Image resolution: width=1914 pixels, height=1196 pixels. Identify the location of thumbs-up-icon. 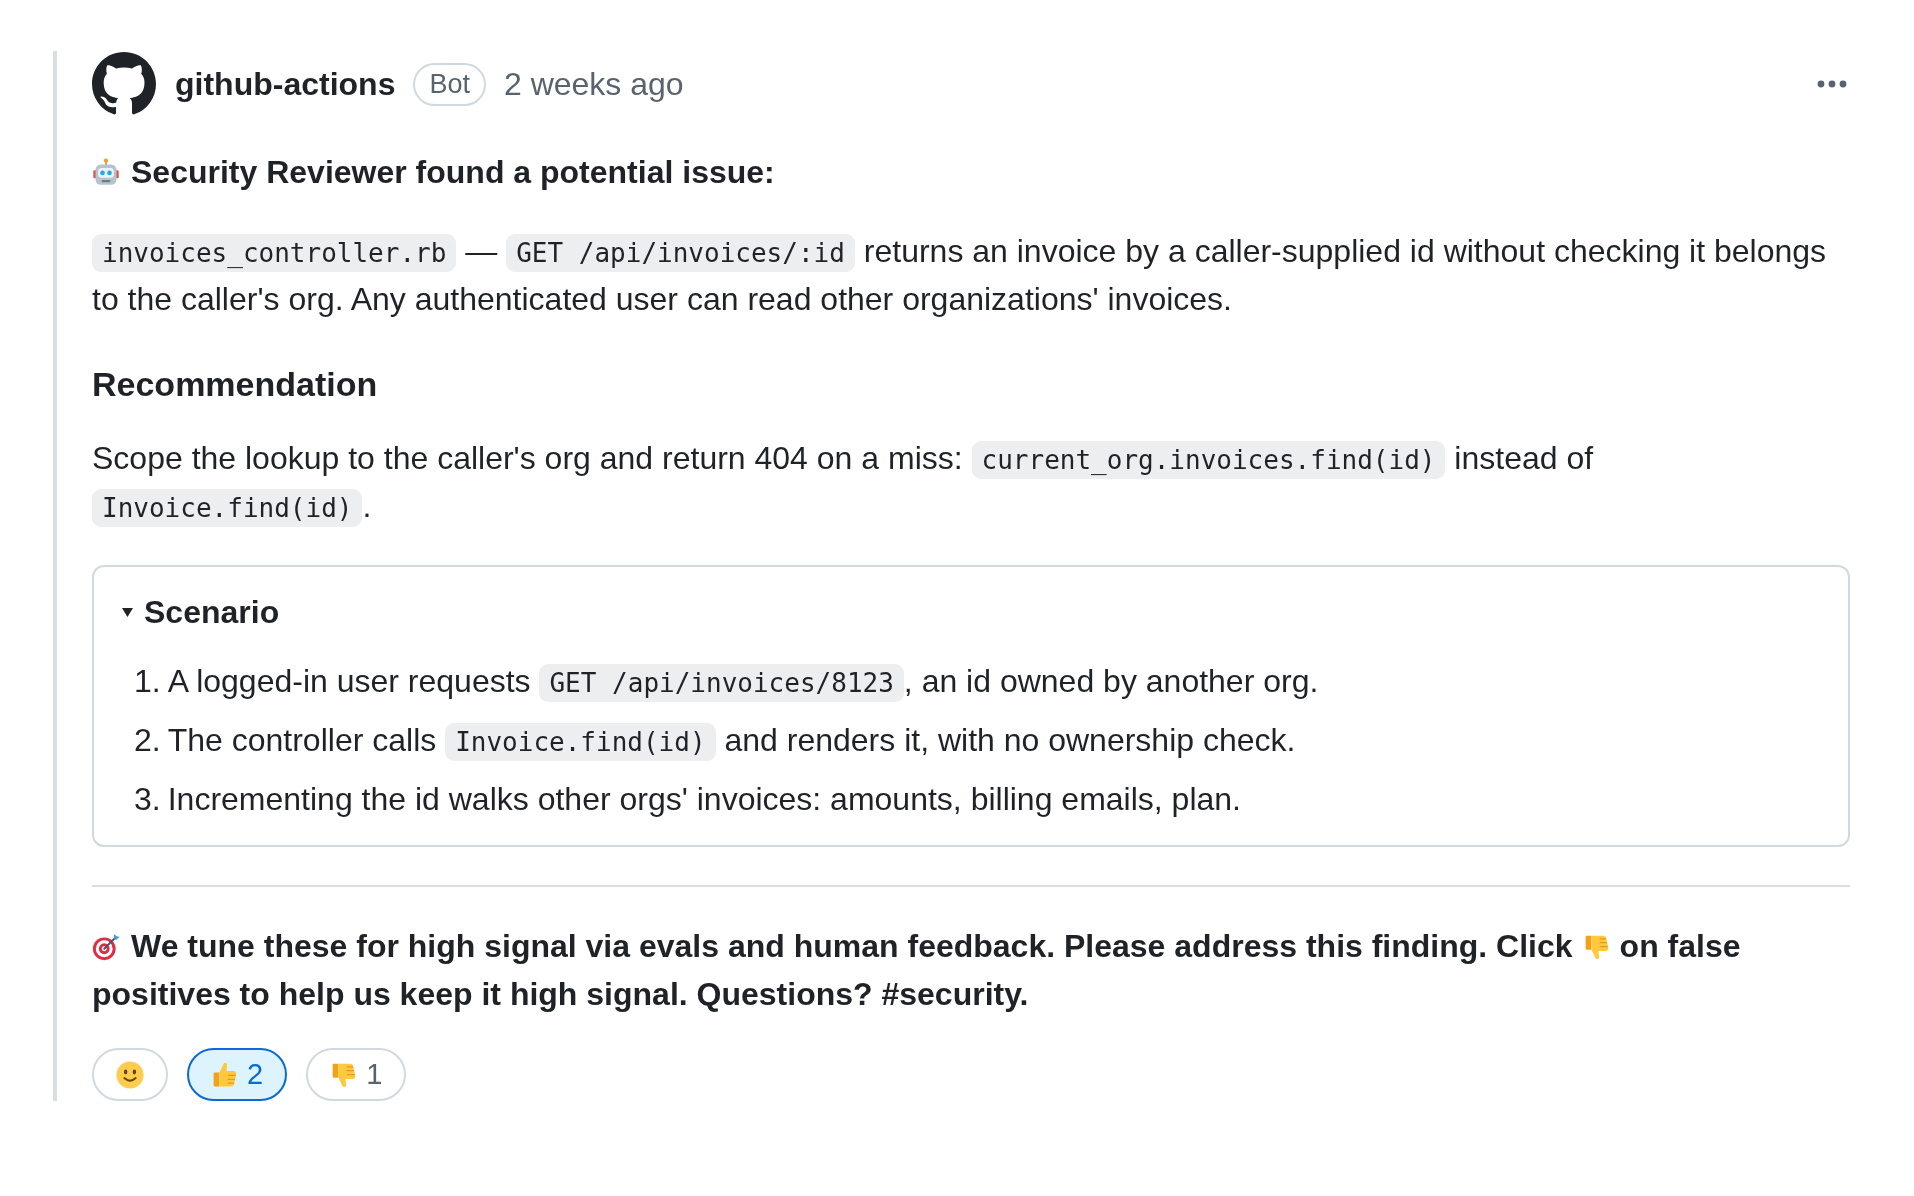
(225, 1074).